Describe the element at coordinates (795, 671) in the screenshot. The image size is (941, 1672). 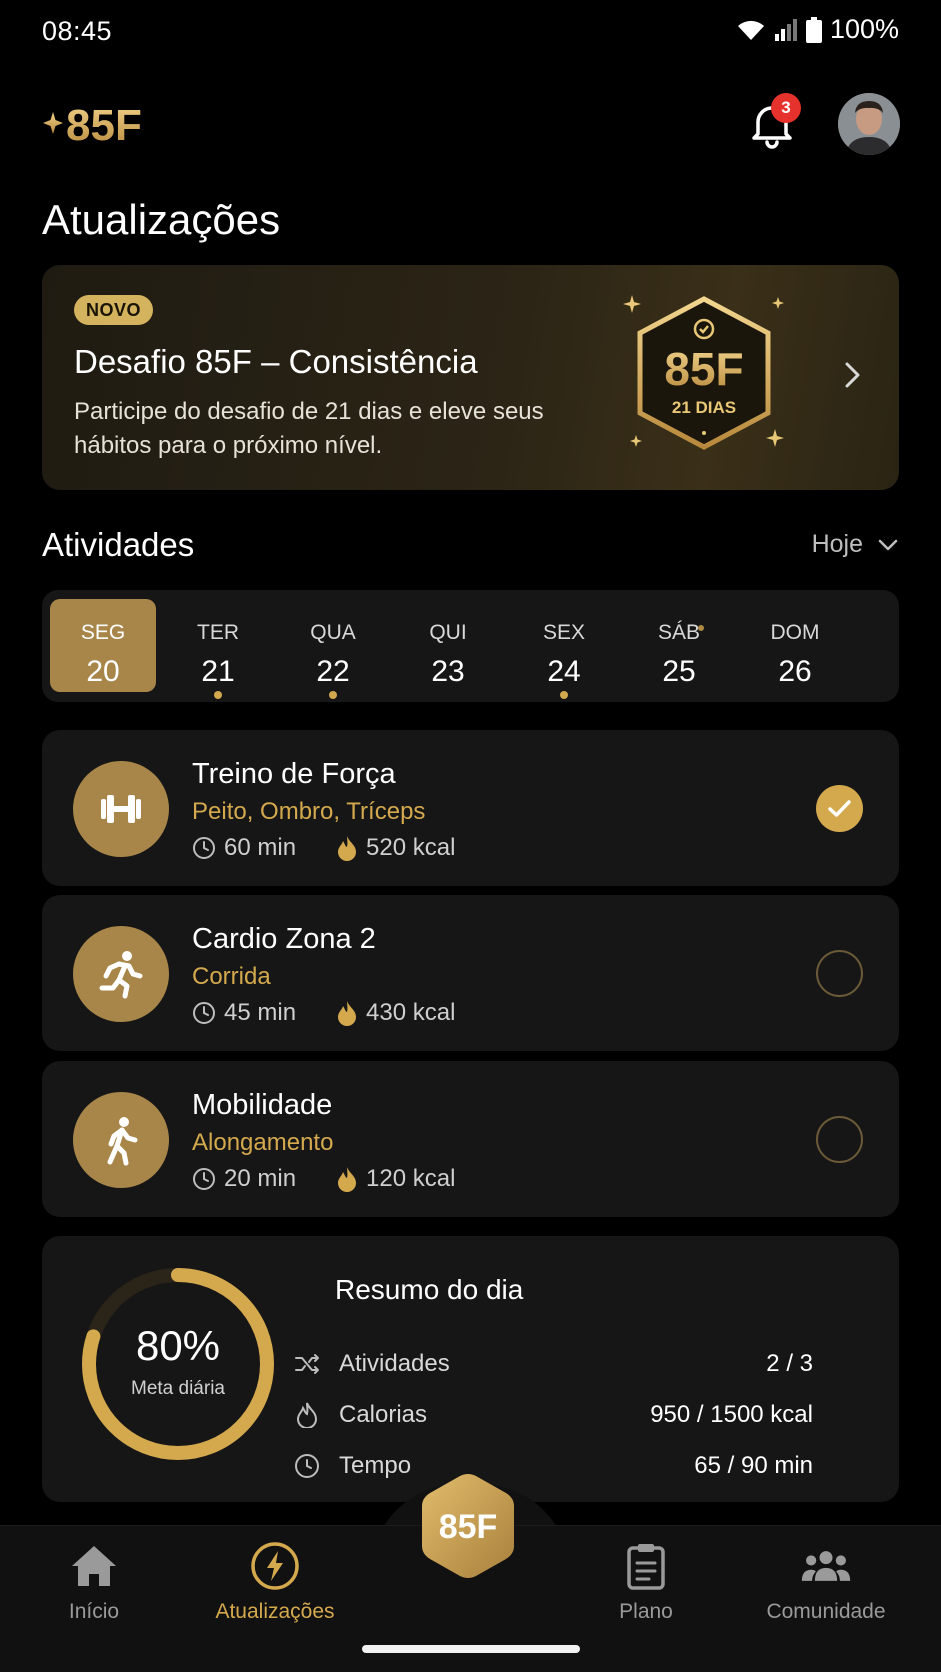
I see `day-date: 26` at that location.